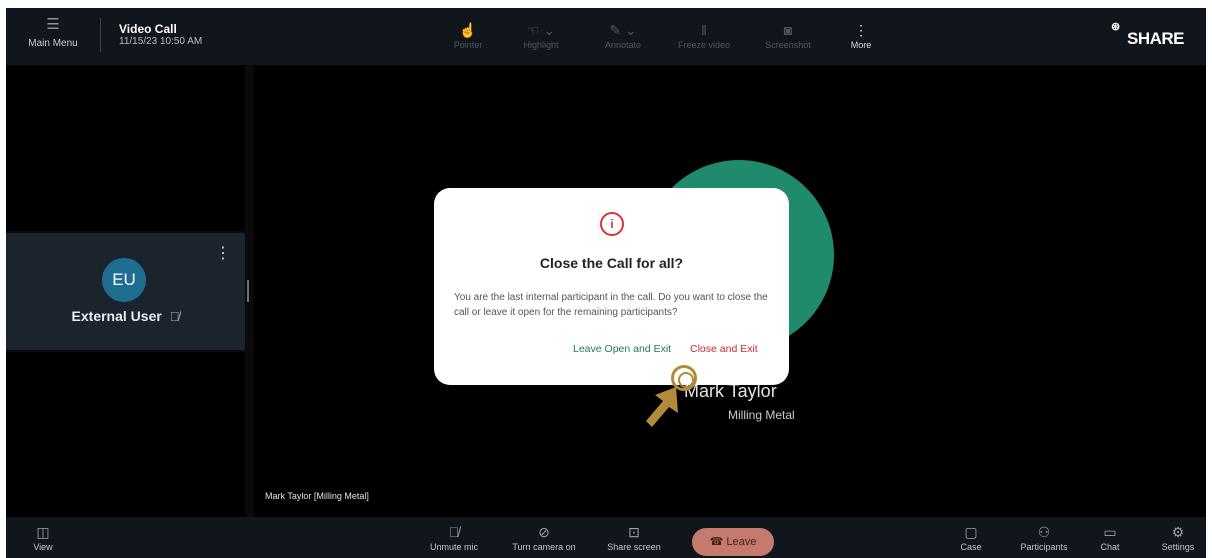 The image size is (1212, 558). Describe the element at coordinates (124, 280) in the screenshot. I see `avatar: EU` at that location.